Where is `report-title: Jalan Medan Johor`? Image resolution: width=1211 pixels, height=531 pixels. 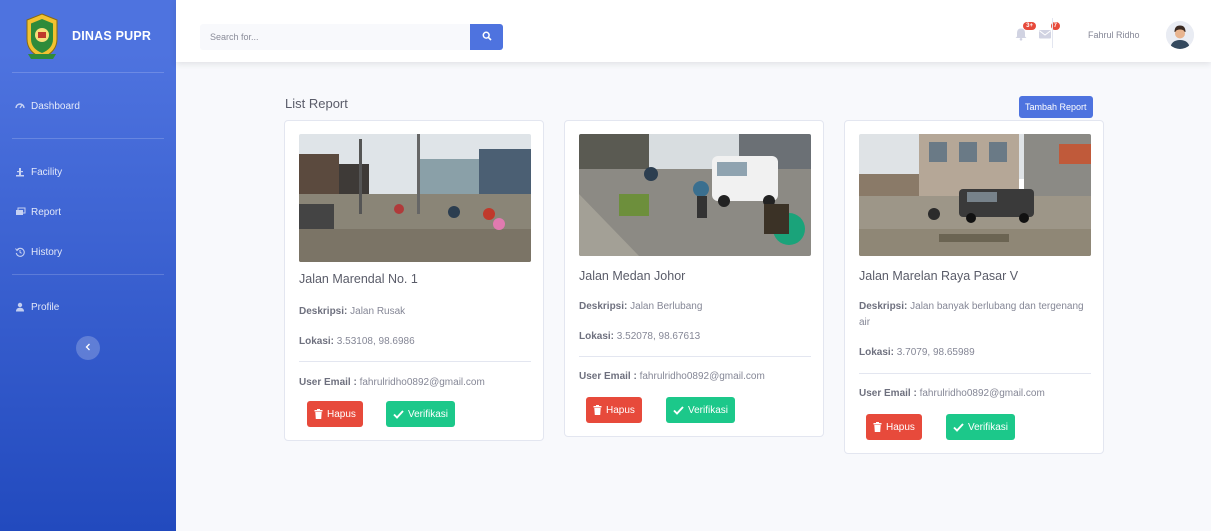 report-title: Jalan Medan Johor is located at coordinates (632, 276).